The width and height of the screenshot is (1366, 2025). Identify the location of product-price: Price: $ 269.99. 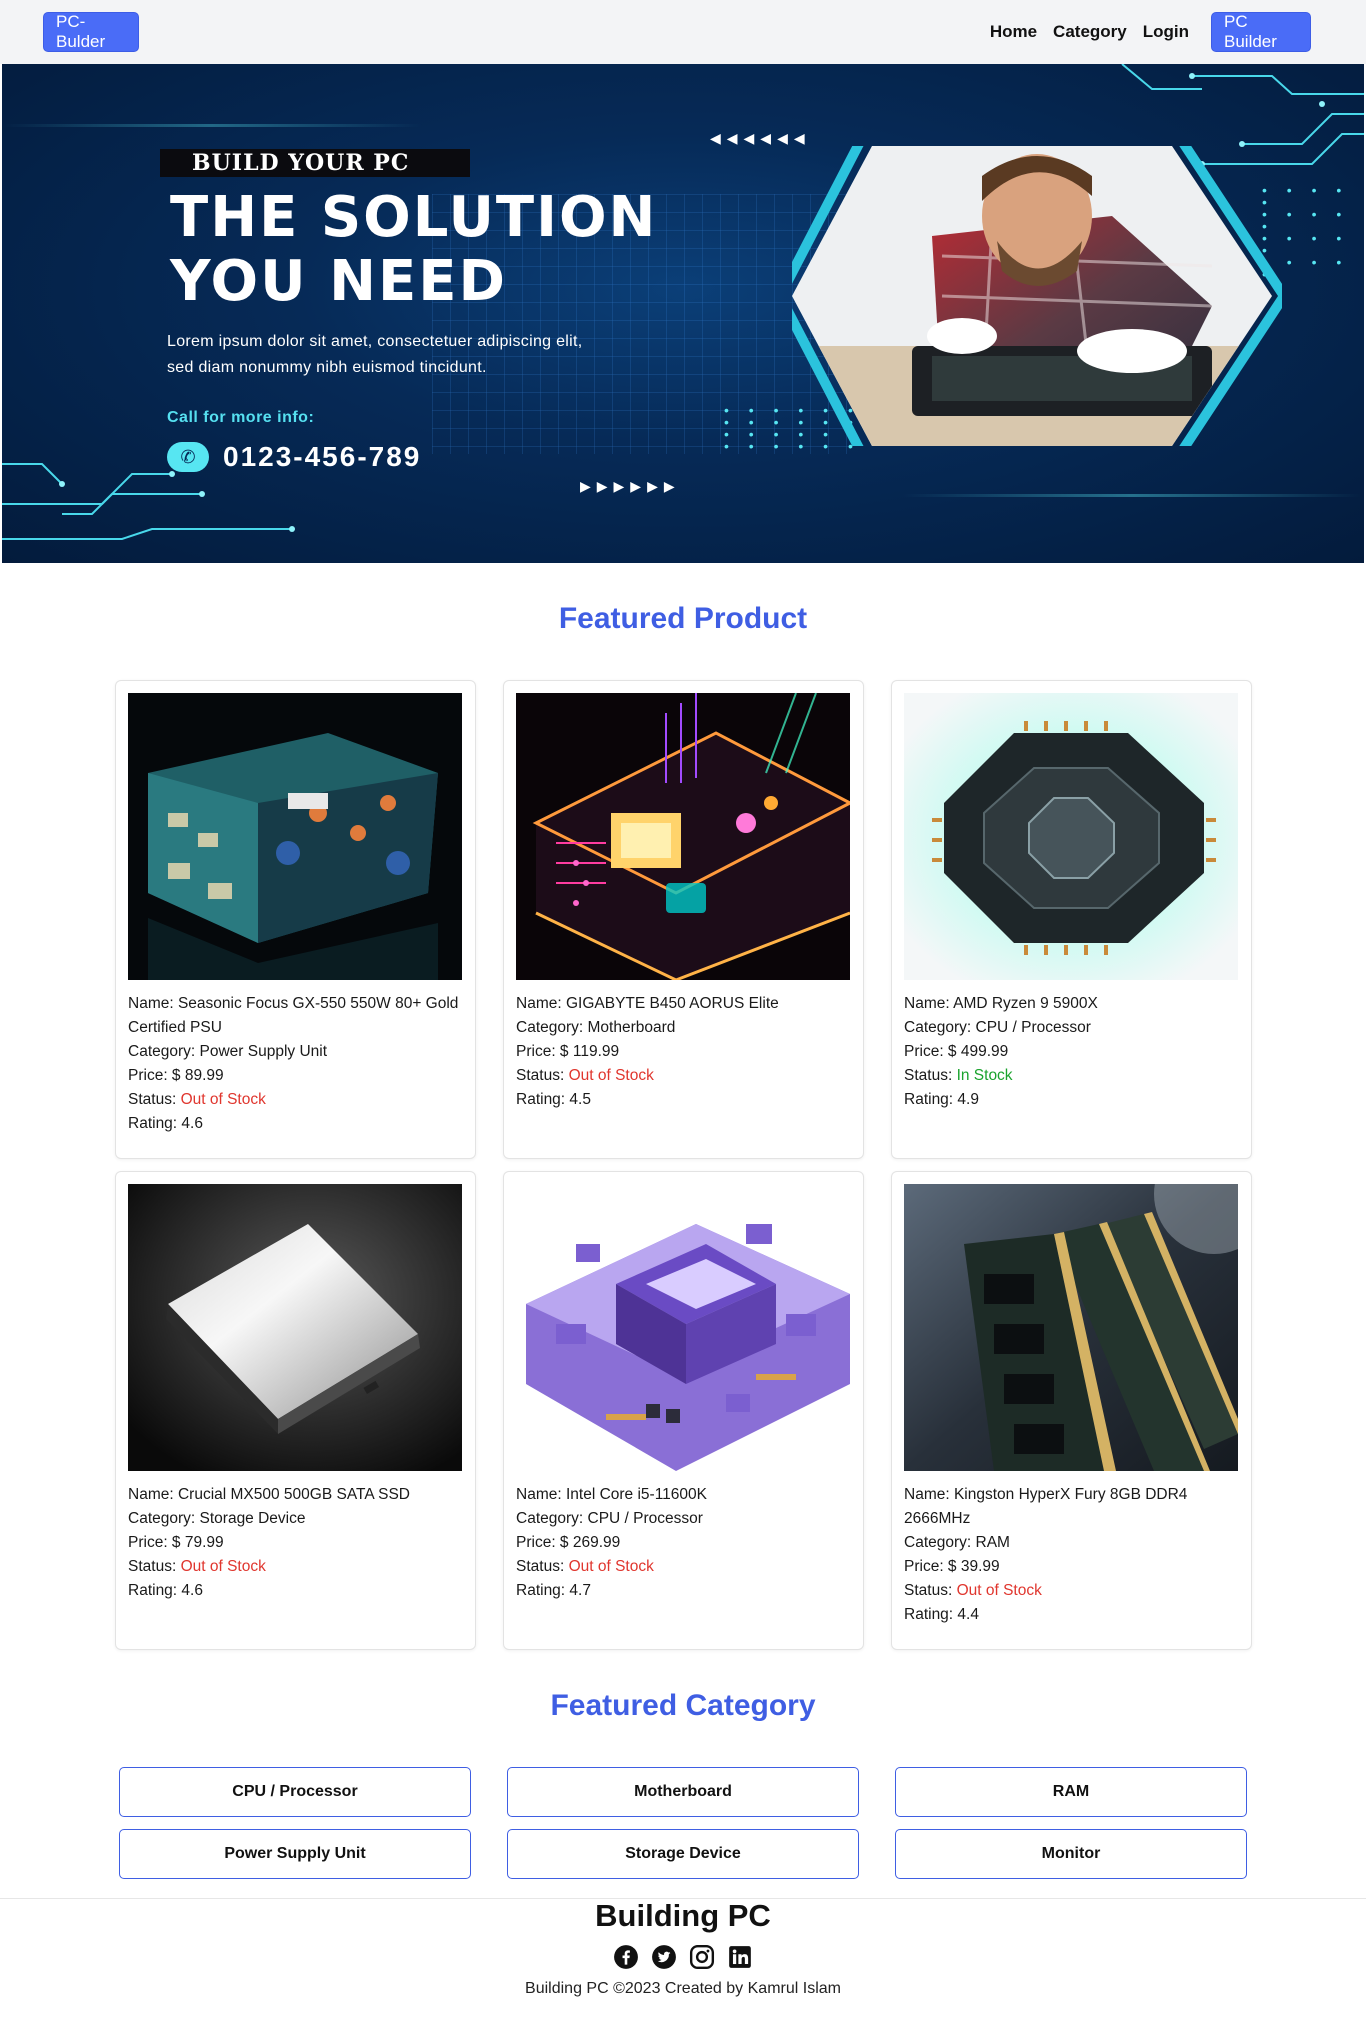
(683, 1543).